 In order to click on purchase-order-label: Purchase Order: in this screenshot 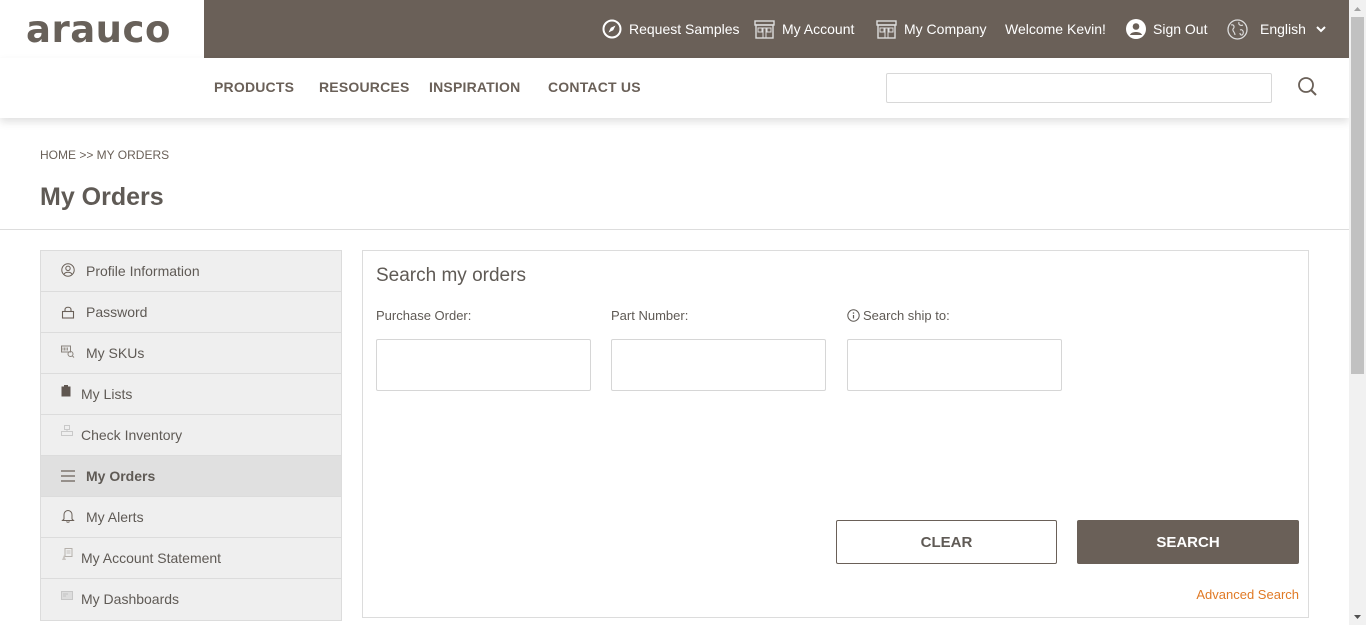, I will do `click(424, 315)`.